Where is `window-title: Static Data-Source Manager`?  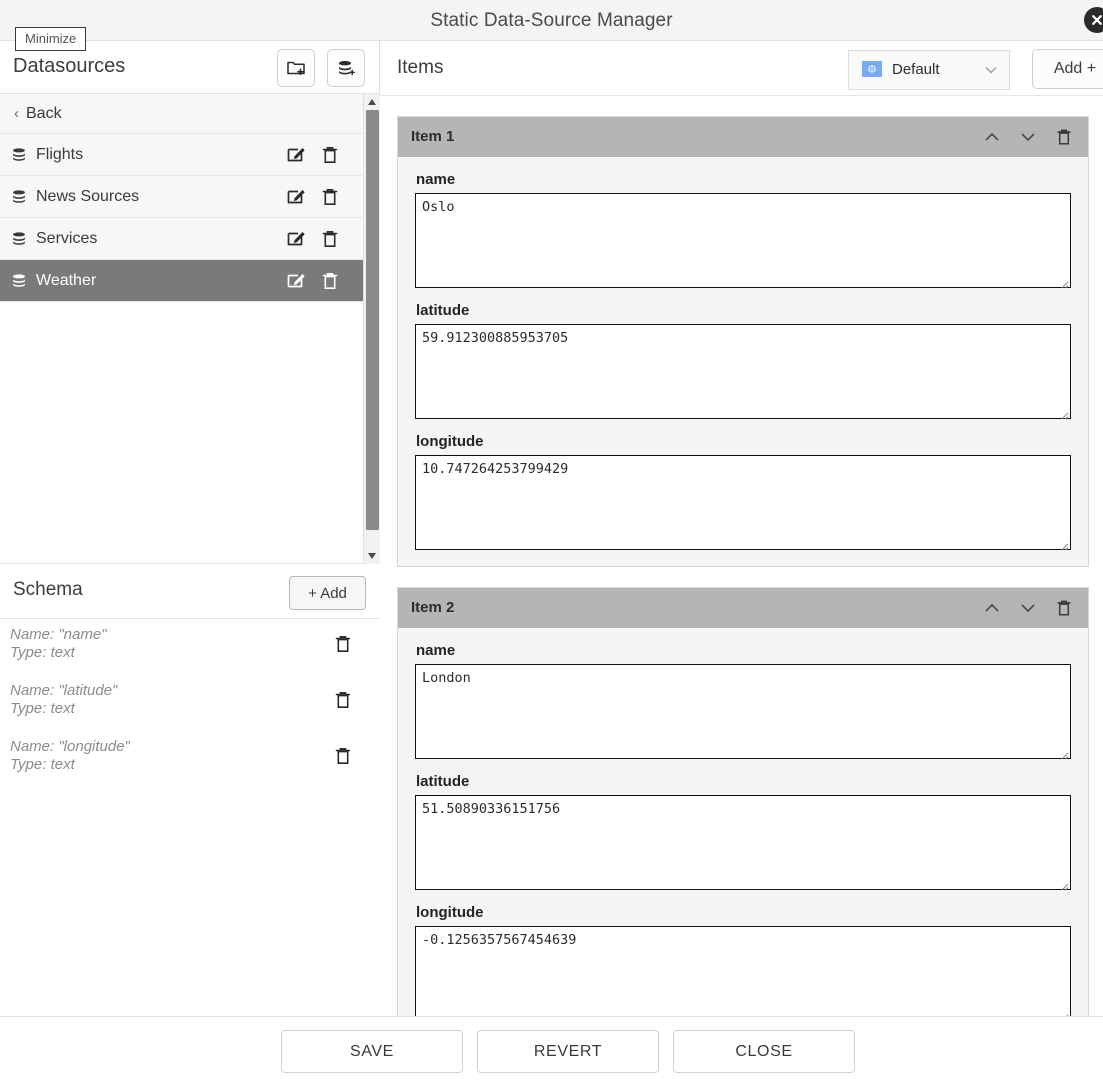
window-title: Static Data-Source Manager is located at coordinates (551, 20).